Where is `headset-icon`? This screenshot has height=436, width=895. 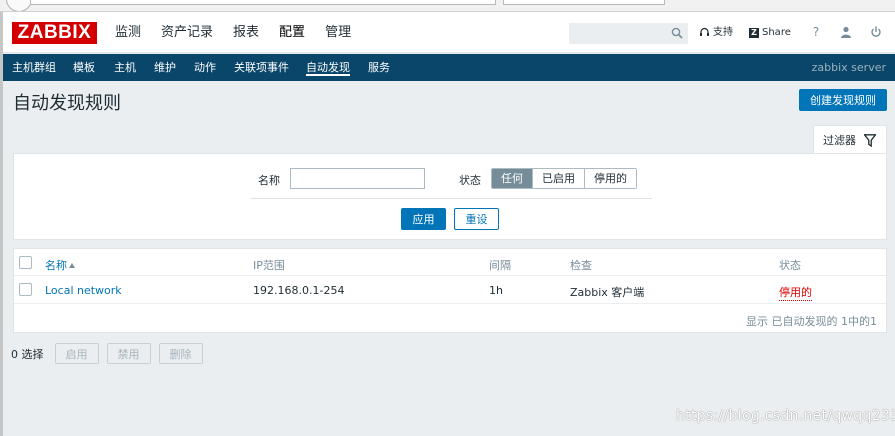
headset-icon is located at coordinates (704, 31).